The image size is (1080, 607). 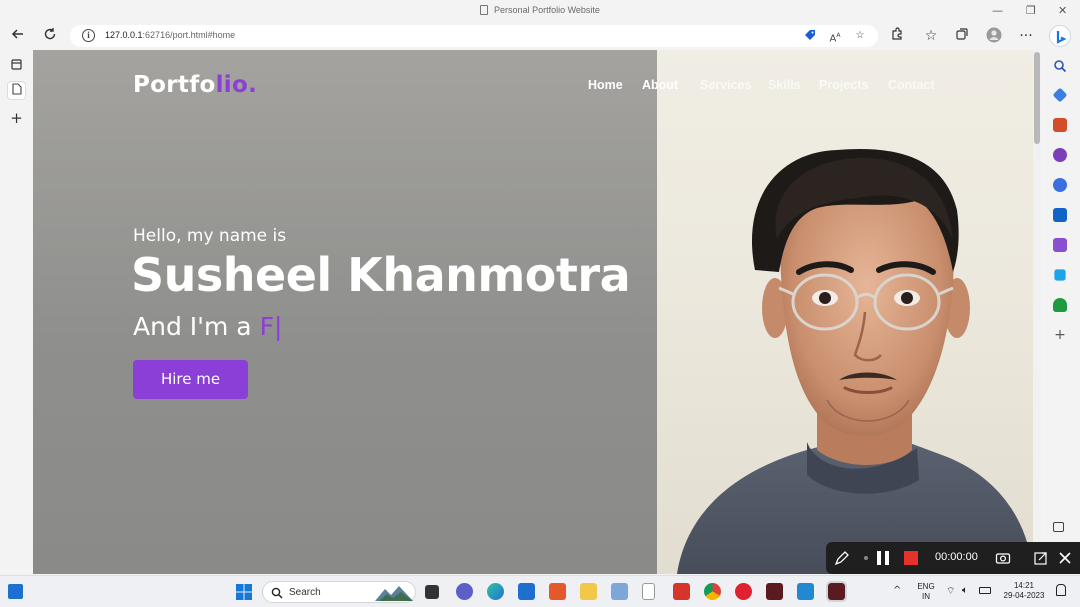 I want to click on close-recorder-icon, so click(x=1065, y=558).